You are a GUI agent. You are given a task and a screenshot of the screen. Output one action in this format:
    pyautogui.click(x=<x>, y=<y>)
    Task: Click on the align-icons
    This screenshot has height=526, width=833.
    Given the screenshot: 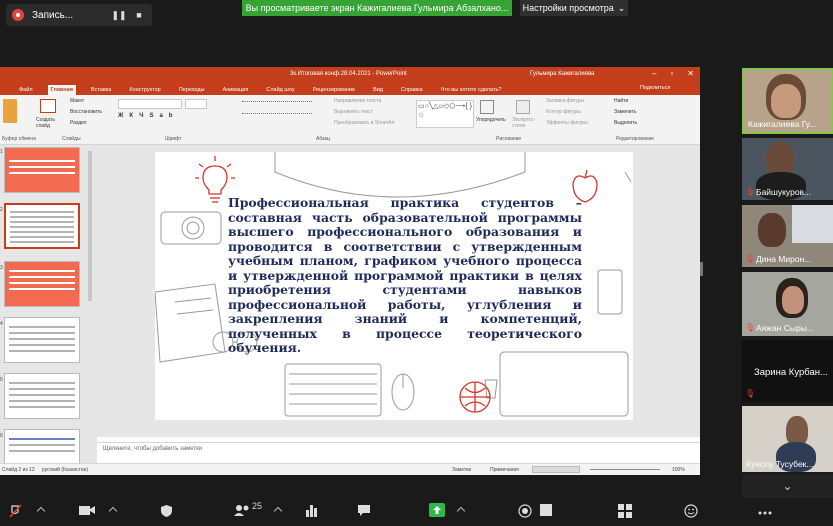 What is the action you would take?
    pyautogui.click(x=277, y=114)
    